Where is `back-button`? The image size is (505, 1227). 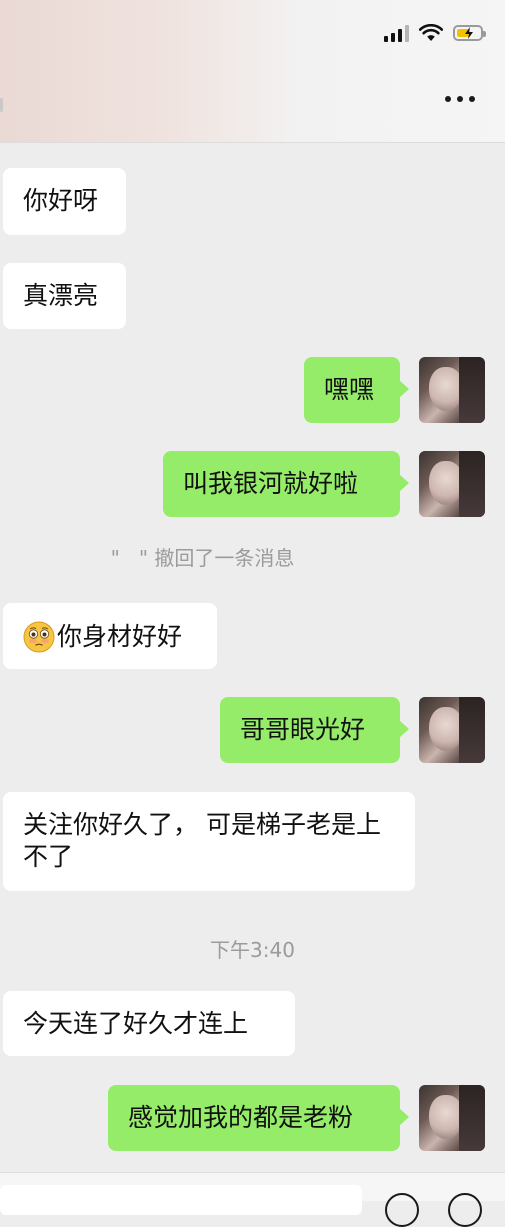 back-button is located at coordinates (1, 105).